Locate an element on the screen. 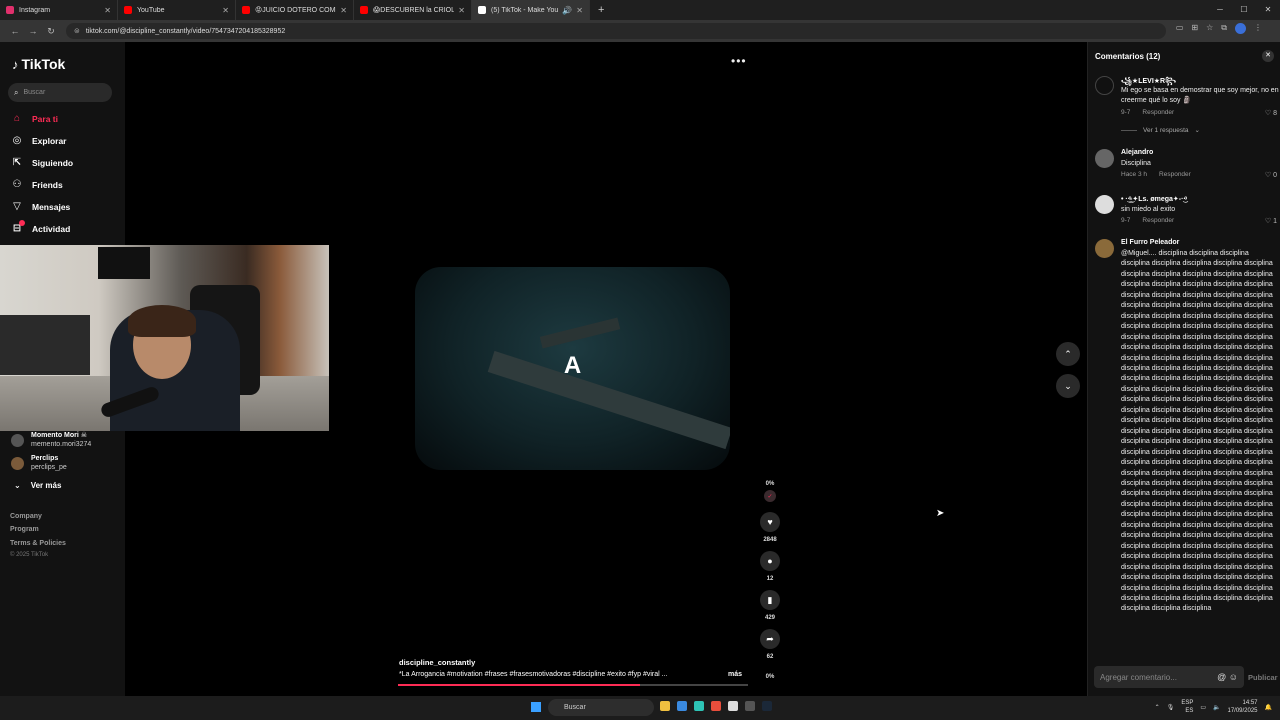  tiktok-app-icon is located at coordinates (733, 706).